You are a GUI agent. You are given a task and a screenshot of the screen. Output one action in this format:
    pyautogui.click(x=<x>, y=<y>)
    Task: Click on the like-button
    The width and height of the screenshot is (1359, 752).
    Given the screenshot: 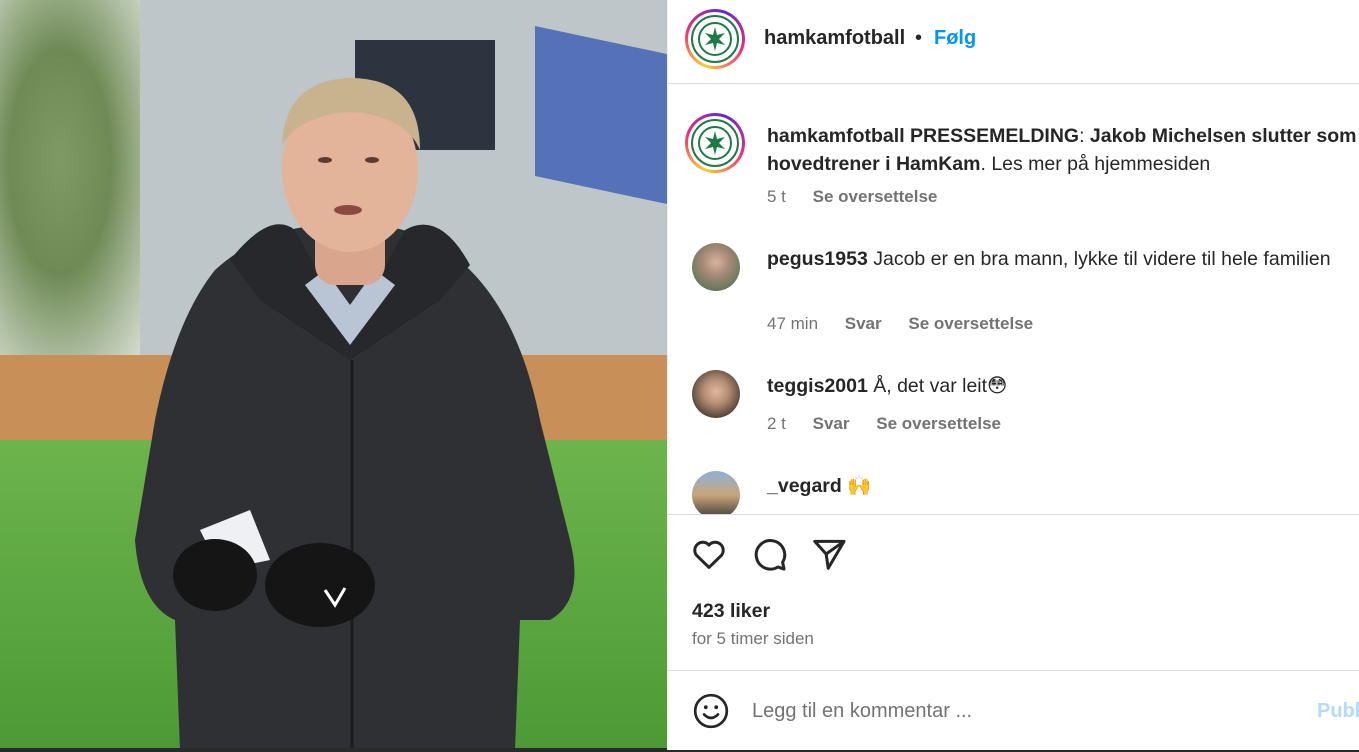 What is the action you would take?
    pyautogui.click(x=710, y=555)
    